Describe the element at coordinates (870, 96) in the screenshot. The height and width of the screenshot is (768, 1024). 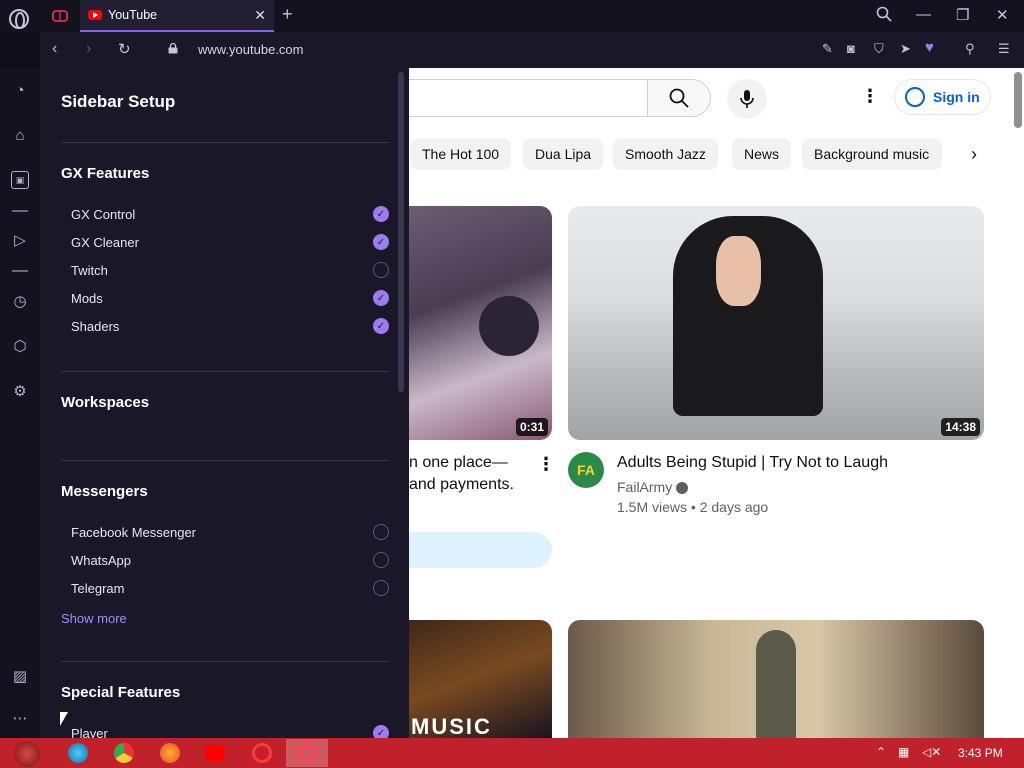
I see `settings-menu-icon: ⋮` at that location.